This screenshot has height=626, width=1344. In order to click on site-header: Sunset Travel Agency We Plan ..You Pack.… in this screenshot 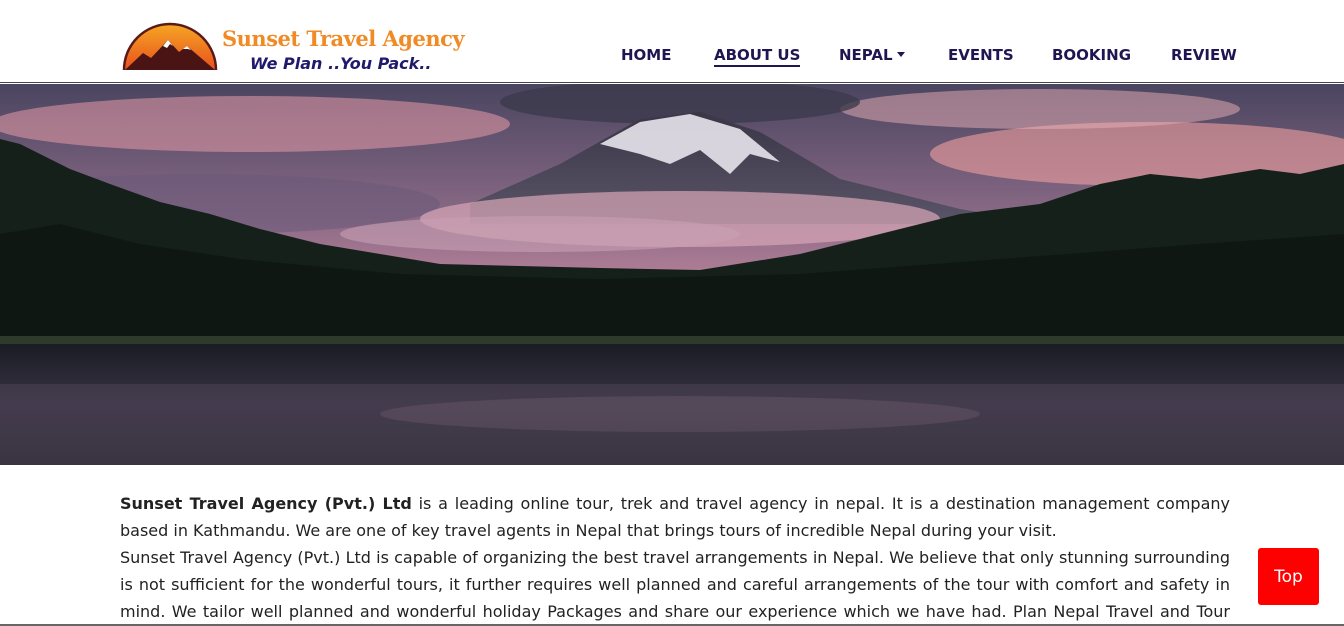, I will do `click(672, 41)`.